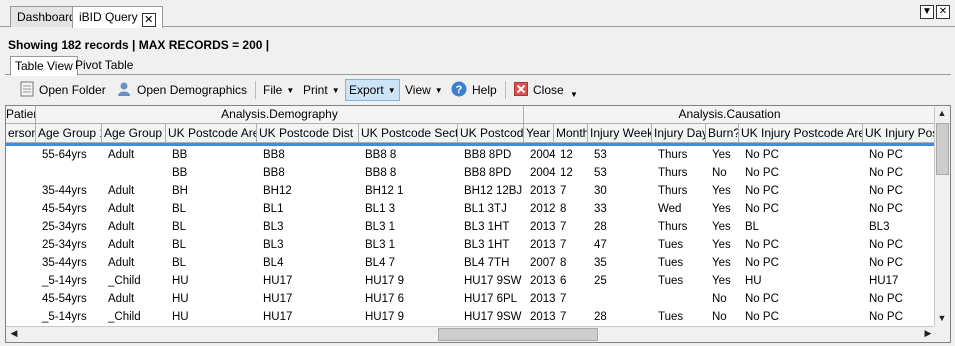  I want to click on table-cell: 30, so click(600, 191).